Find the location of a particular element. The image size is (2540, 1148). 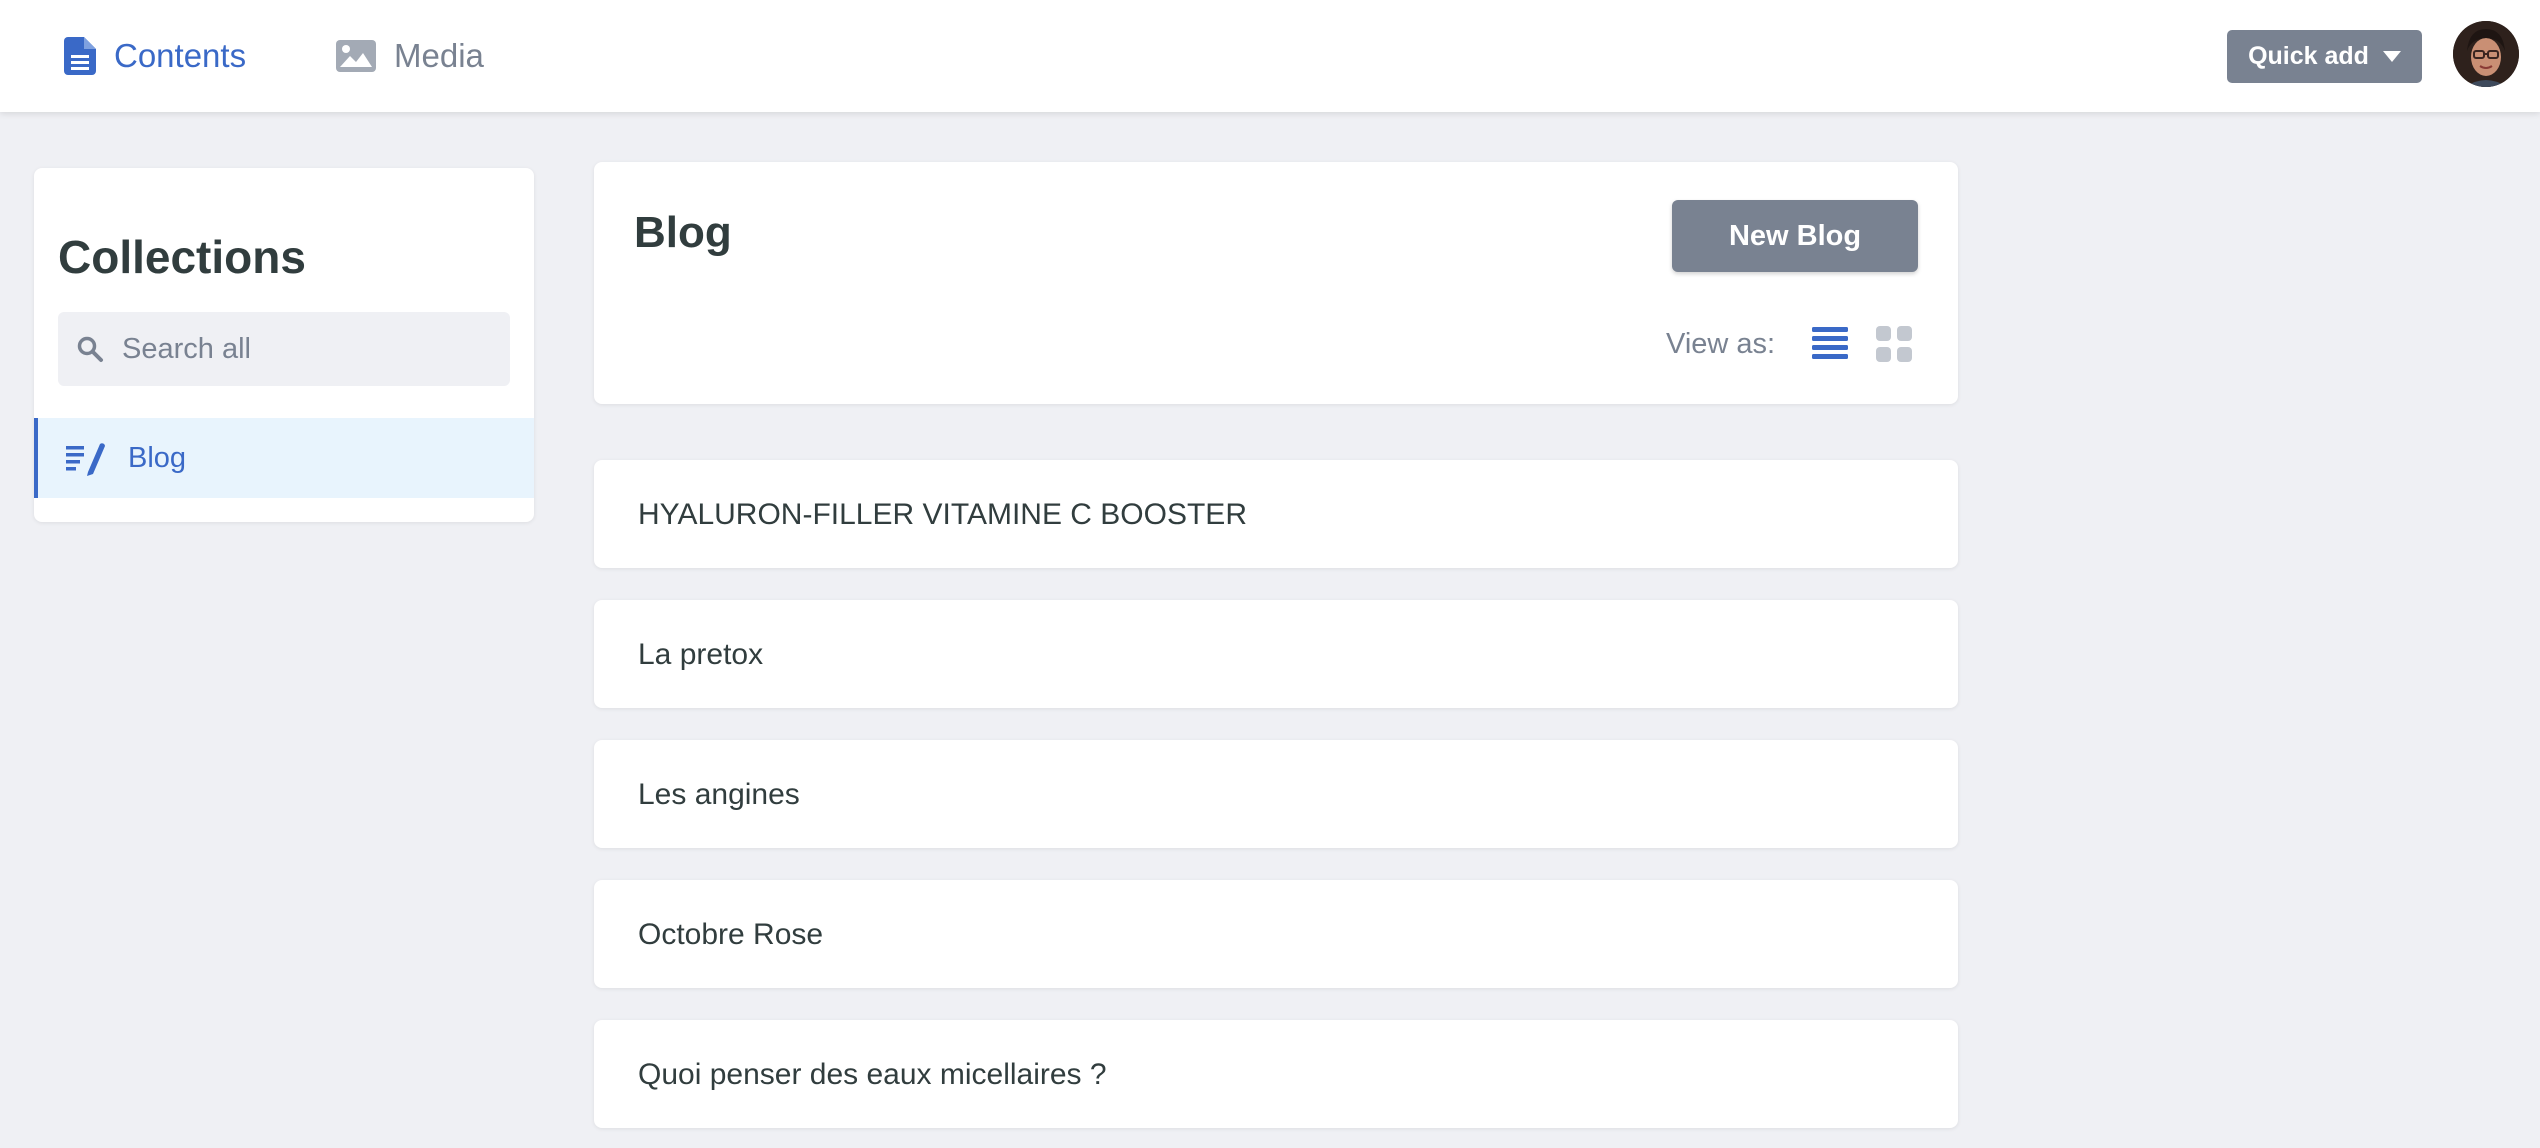

search-icon is located at coordinates (90, 349).